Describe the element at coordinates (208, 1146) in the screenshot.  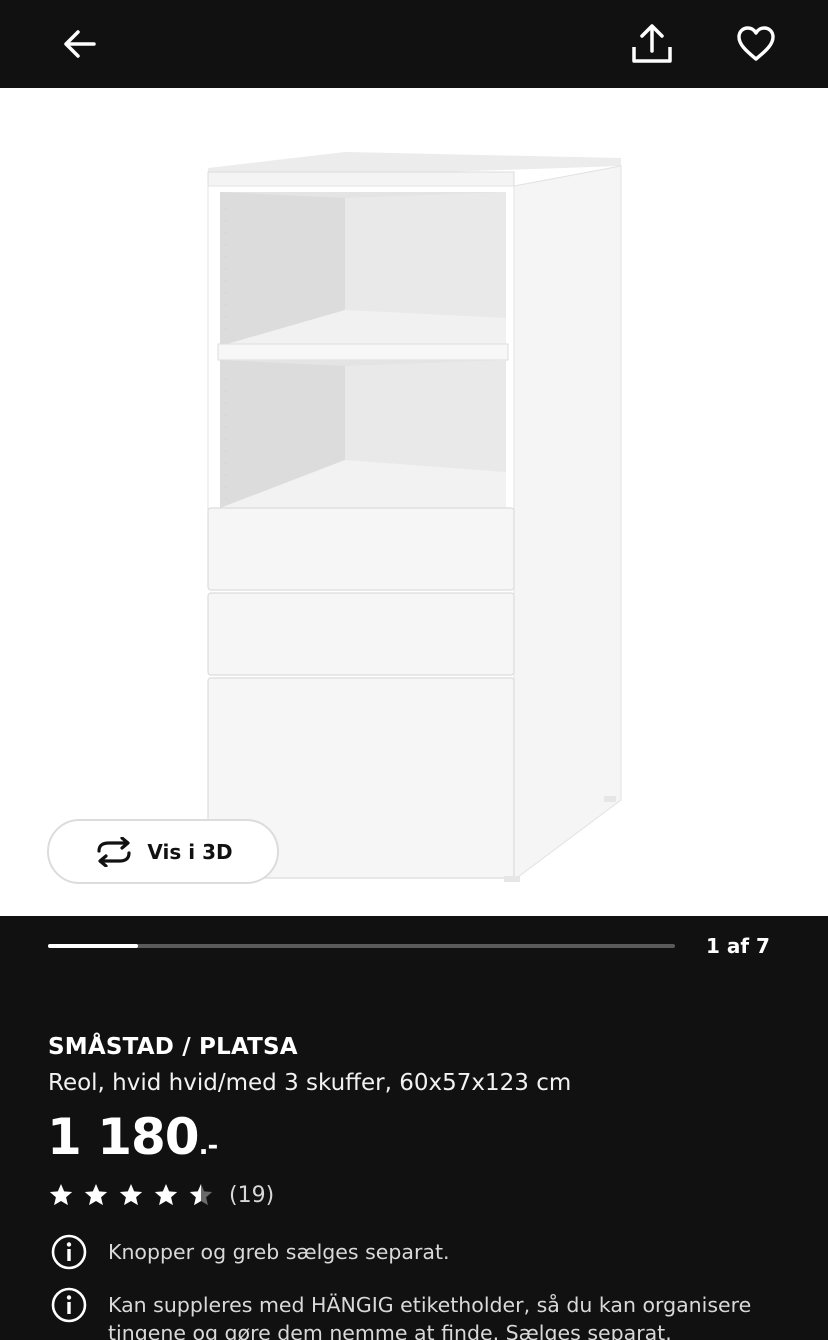
I see `price-suffix: .-` at that location.